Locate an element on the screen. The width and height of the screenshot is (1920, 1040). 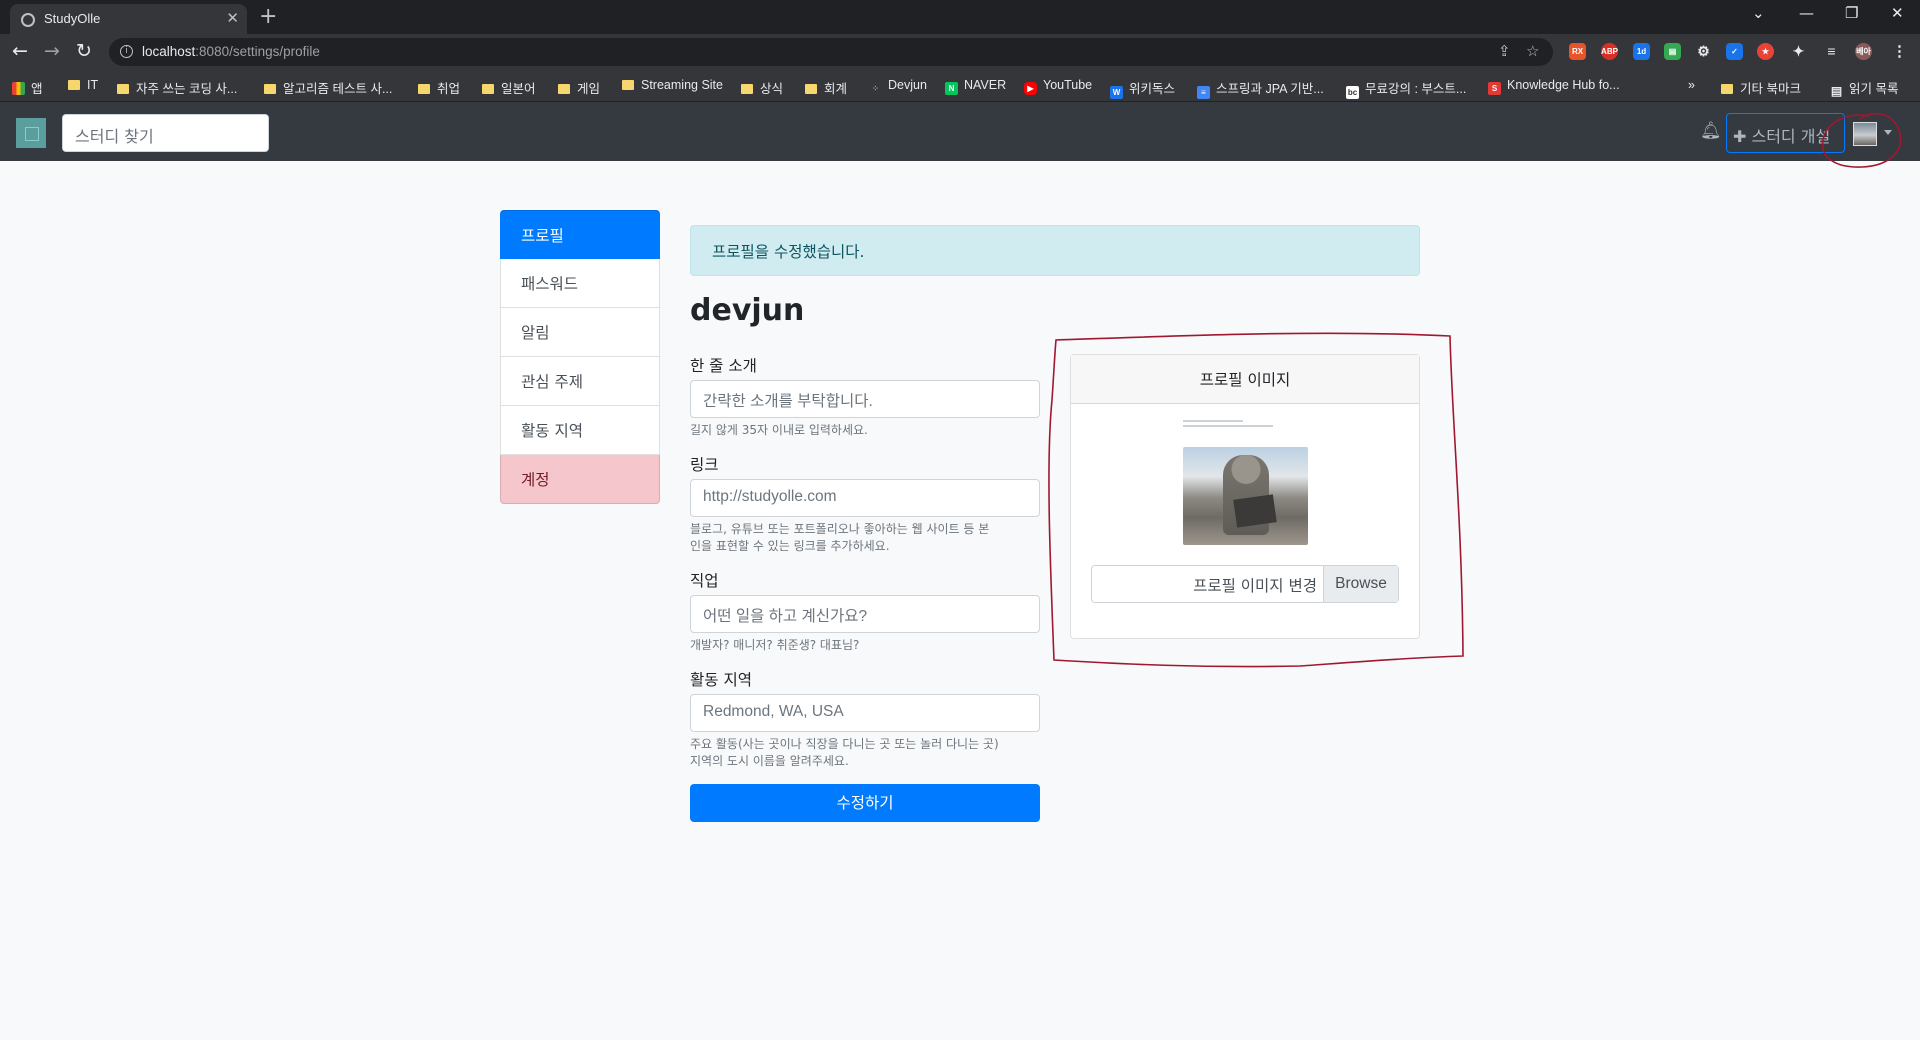
submit-button: 수정하기 is located at coordinates (865, 803).